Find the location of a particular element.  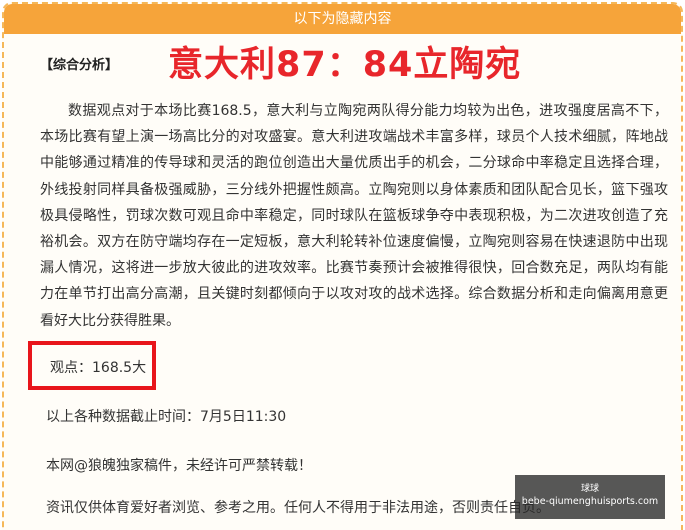

watermark-url: bebe-qiumenghuisports.com is located at coordinates (590, 501).